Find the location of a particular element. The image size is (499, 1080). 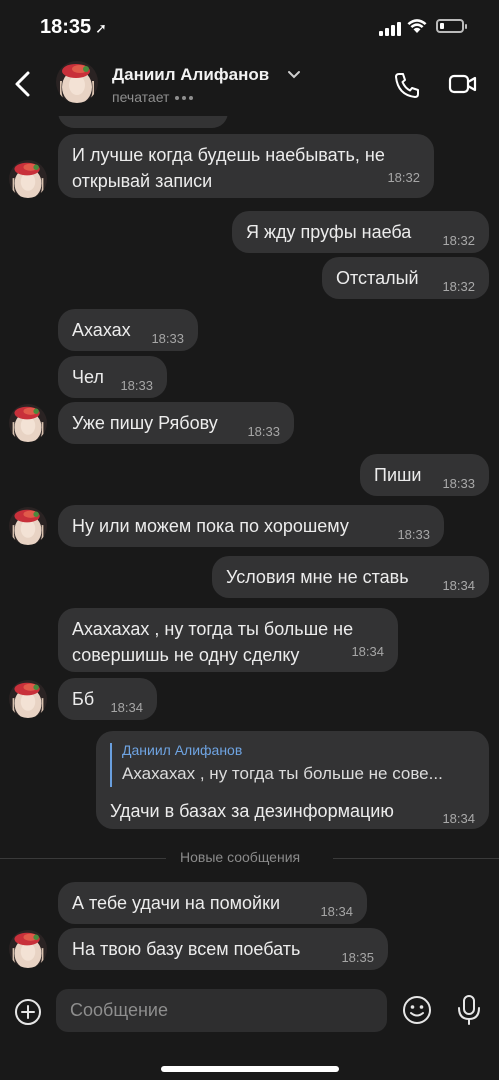

message-bubble: Уже пишу Рябову 18:33 is located at coordinates (176, 423).